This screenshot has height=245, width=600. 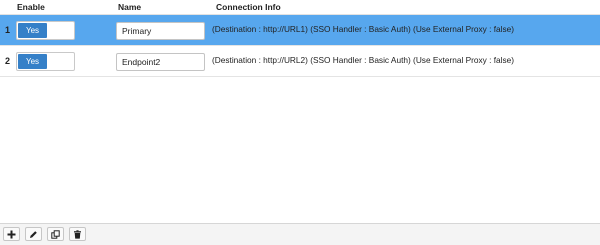 What do you see at coordinates (300, 234) in the screenshot?
I see `bottom-toolbar` at bounding box center [300, 234].